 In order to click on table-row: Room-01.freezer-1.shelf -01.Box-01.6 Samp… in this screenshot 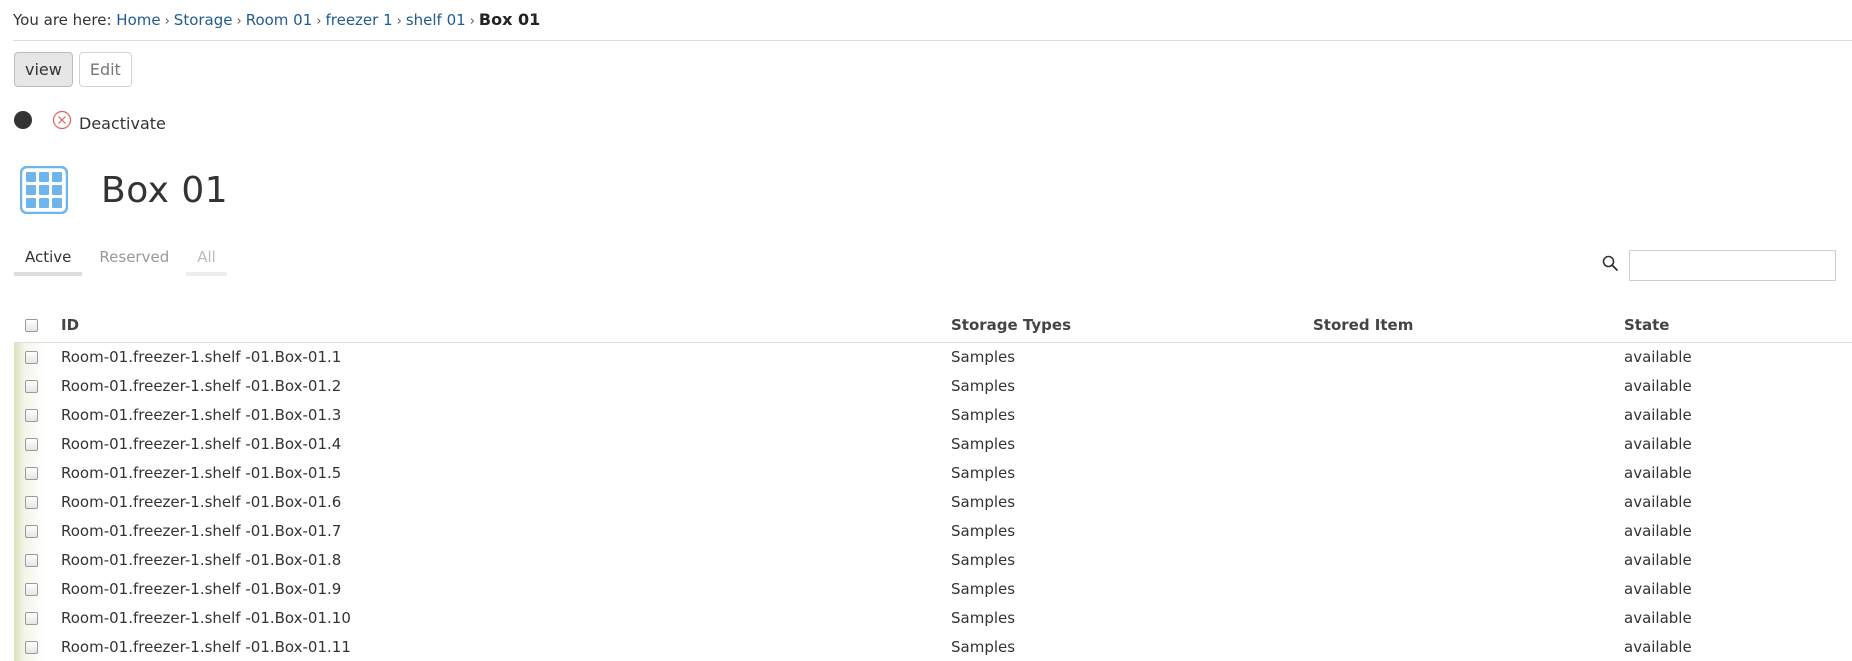, I will do `click(933, 501)`.